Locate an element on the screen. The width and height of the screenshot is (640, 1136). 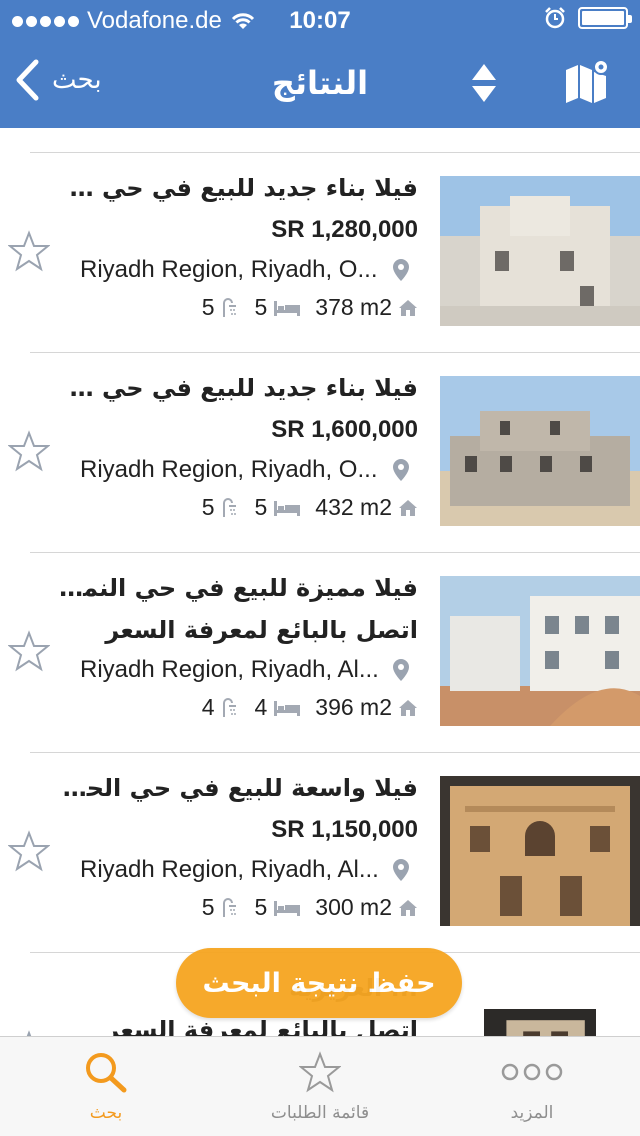
bedrooms-feature: 4 is located at coordinates (277, 707).